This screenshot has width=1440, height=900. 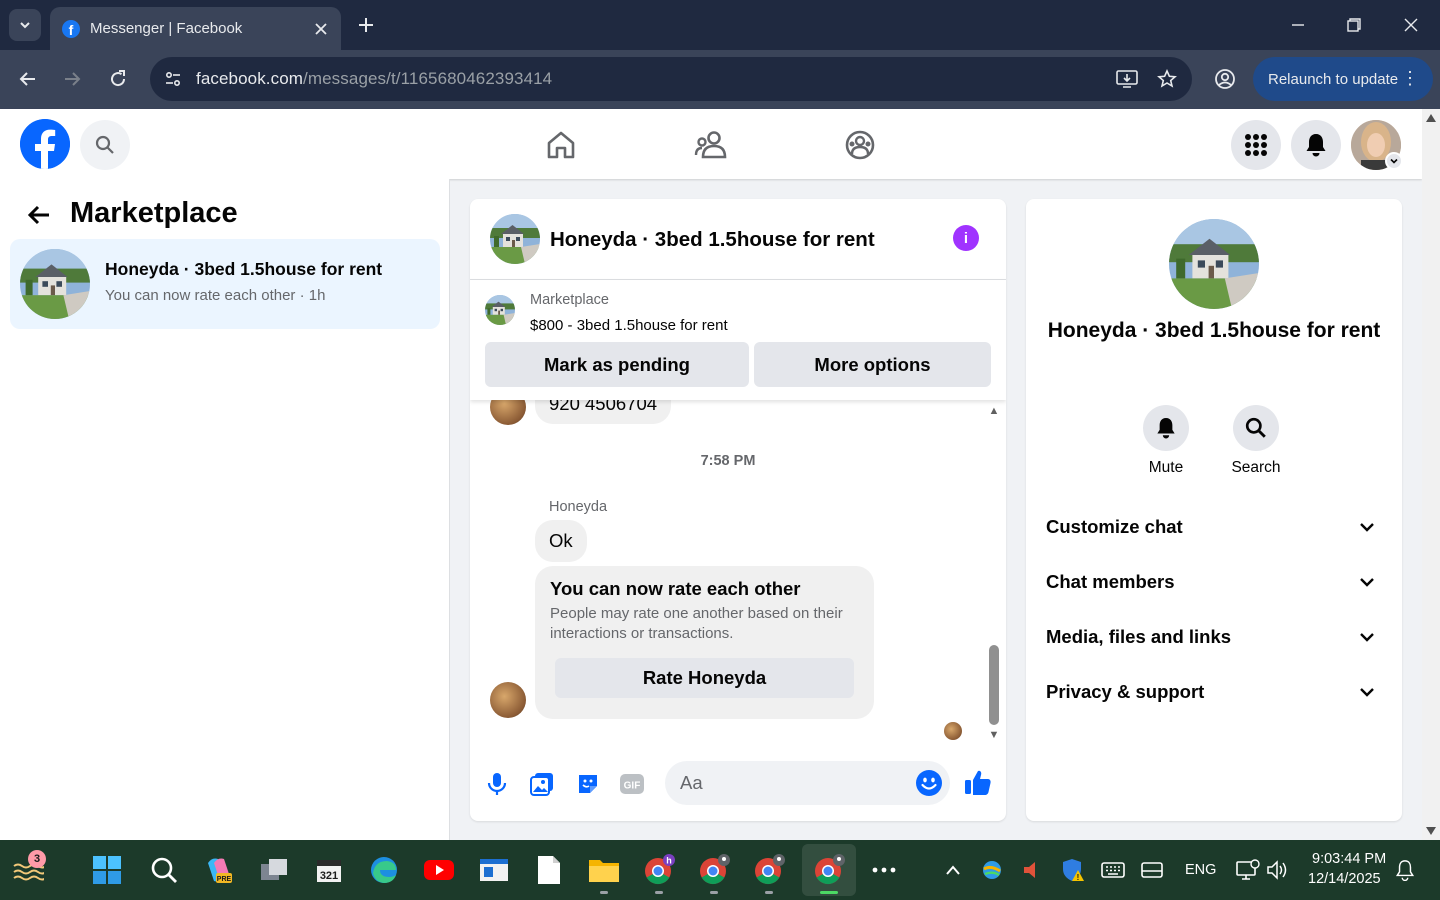 I want to click on scroll-down-arrow-icon: ▼, so click(x=994, y=735).